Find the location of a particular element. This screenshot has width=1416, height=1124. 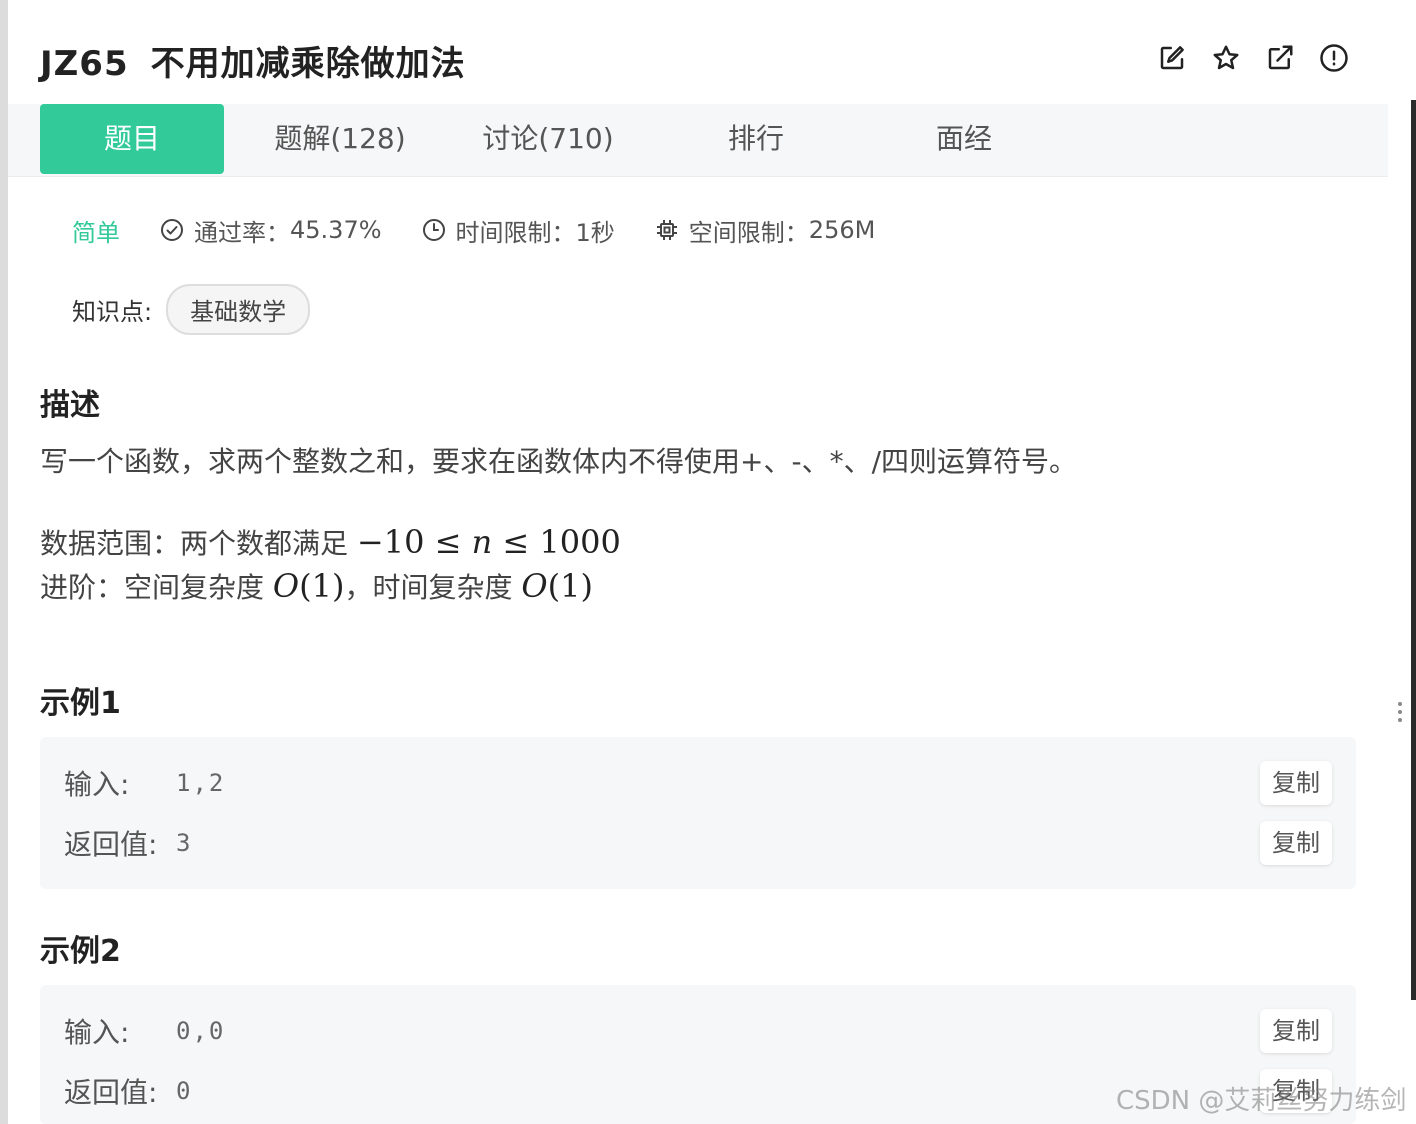

space-limit: 空间限制： 256M is located at coordinates (765, 230).